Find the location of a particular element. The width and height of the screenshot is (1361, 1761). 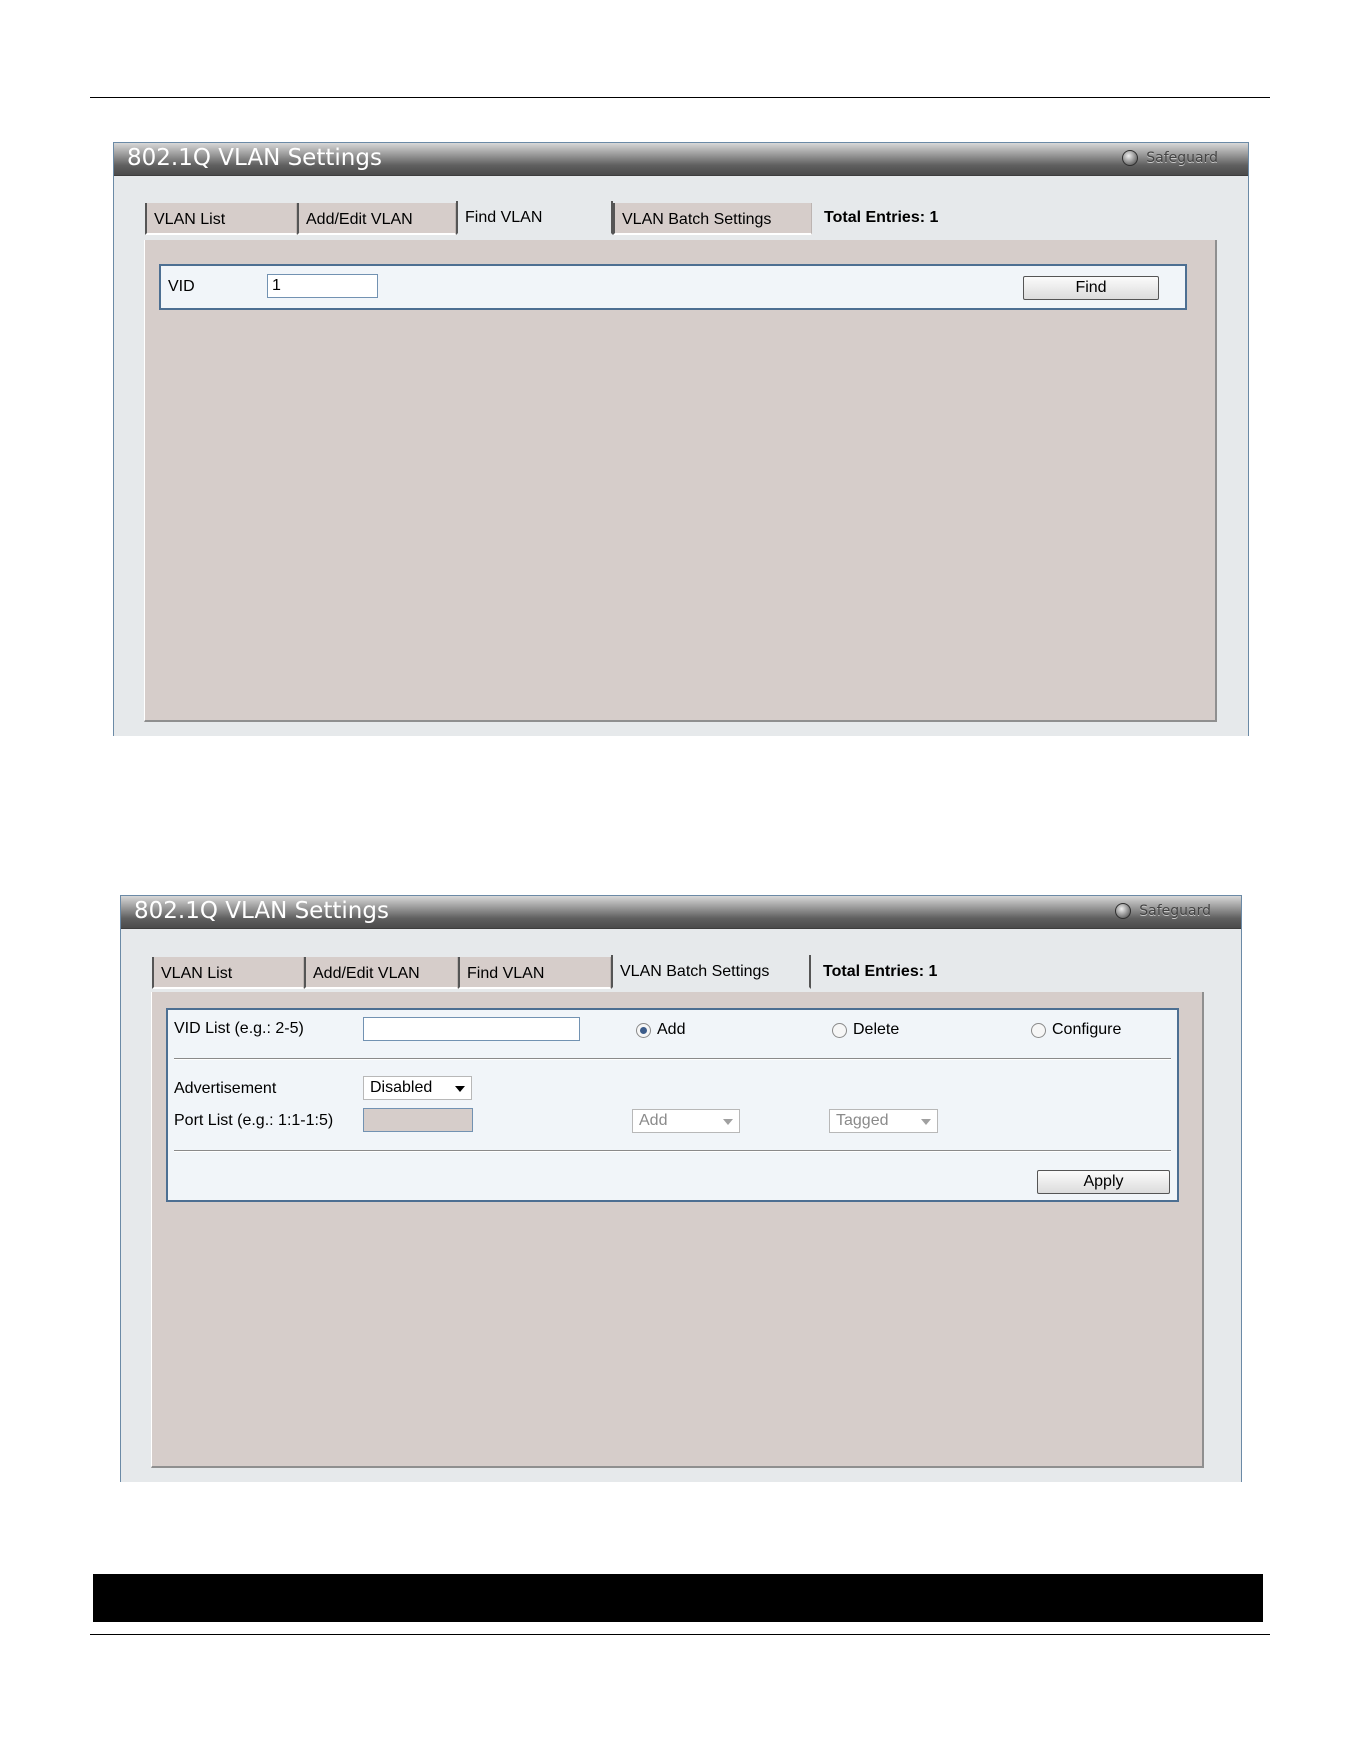

page-top-rule is located at coordinates (680, 97).